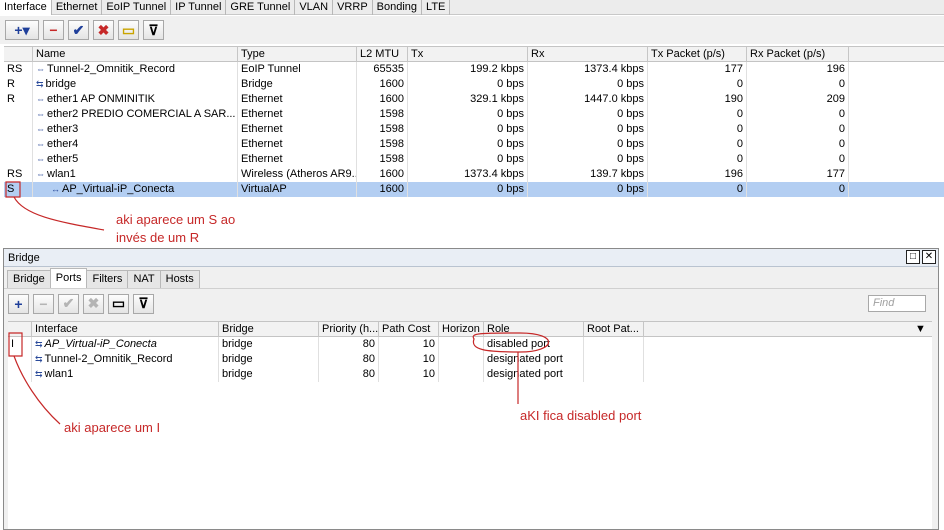 The width and height of the screenshot is (944, 530). I want to click on port-interface-name: AP_Virtual-iP_Conecta, so click(100, 344).